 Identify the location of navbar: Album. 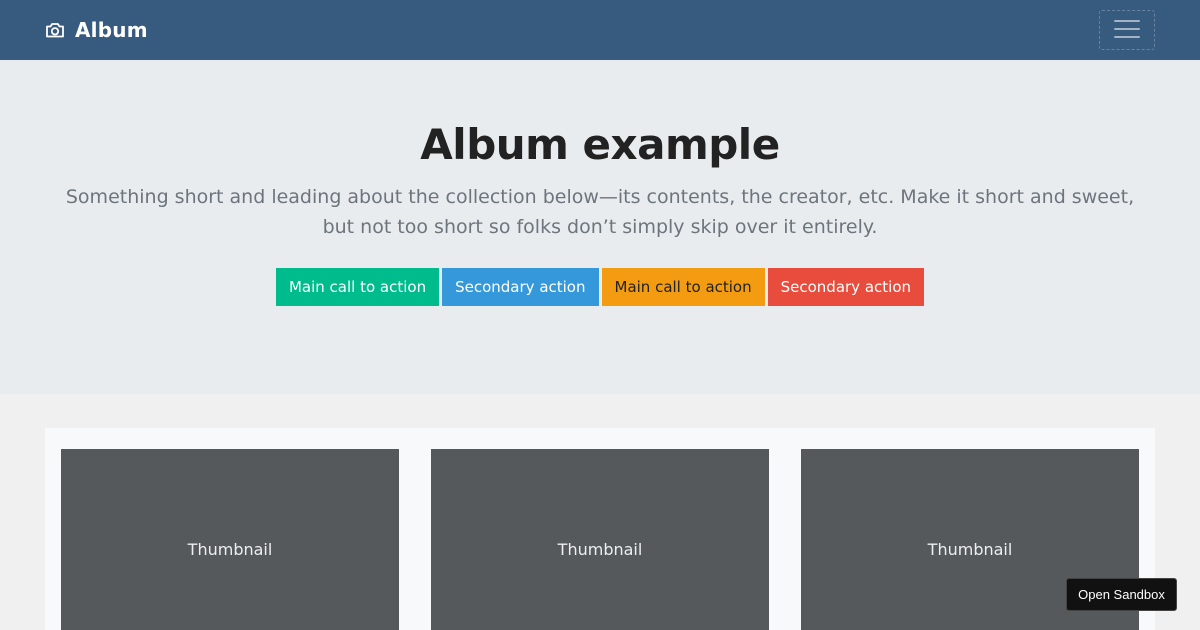
(600, 30).